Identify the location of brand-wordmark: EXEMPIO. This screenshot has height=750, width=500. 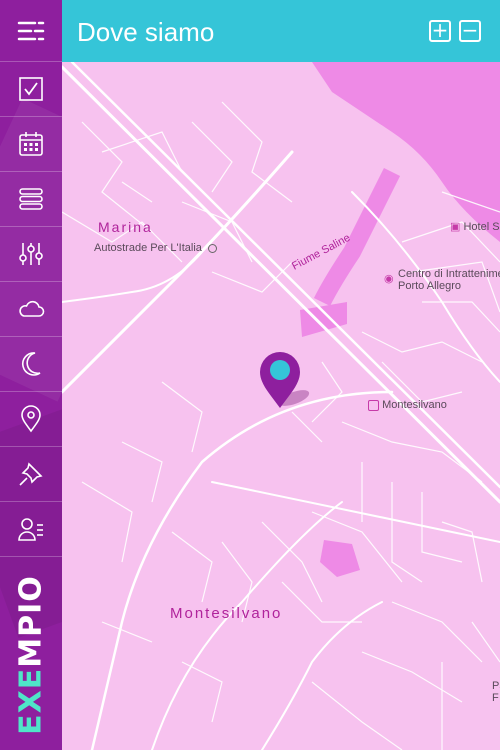
(31, 655).